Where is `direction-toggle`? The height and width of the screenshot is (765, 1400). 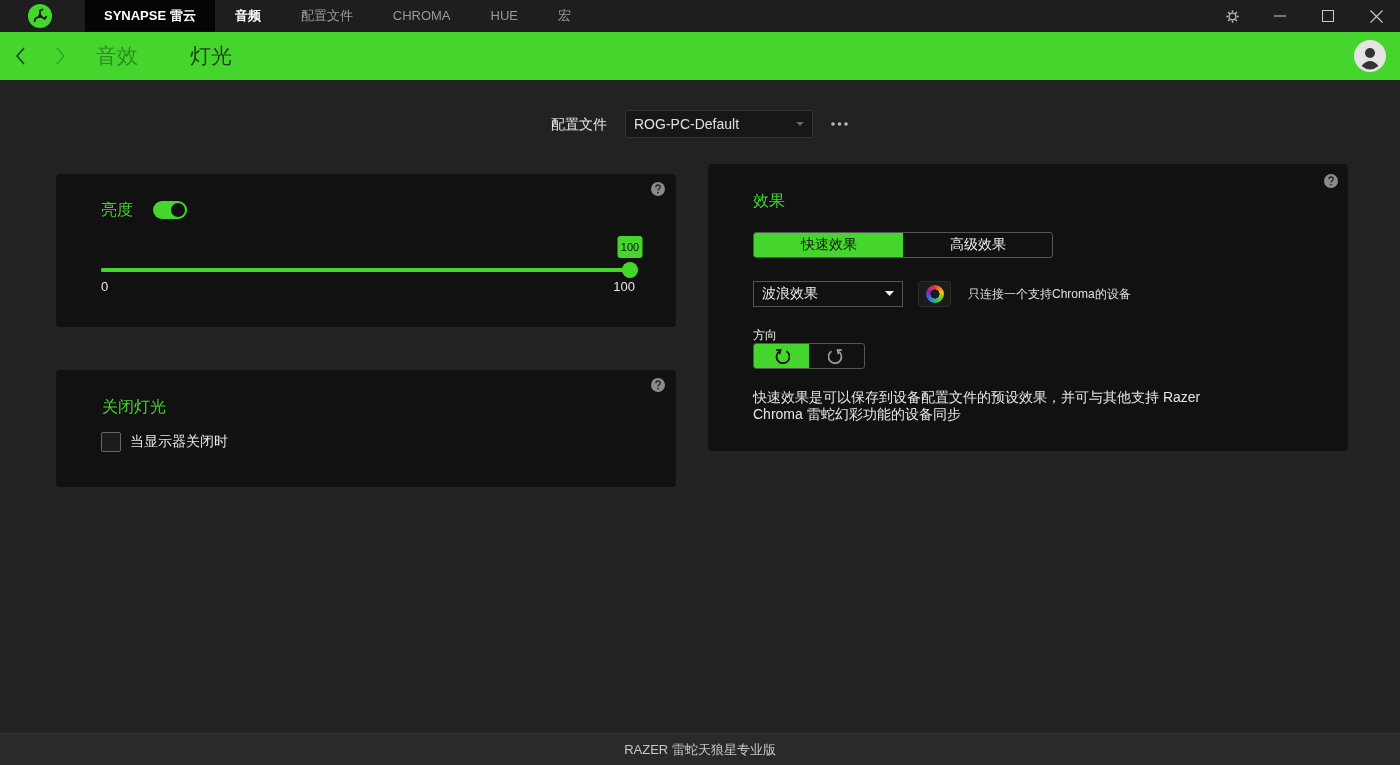 direction-toggle is located at coordinates (809, 355).